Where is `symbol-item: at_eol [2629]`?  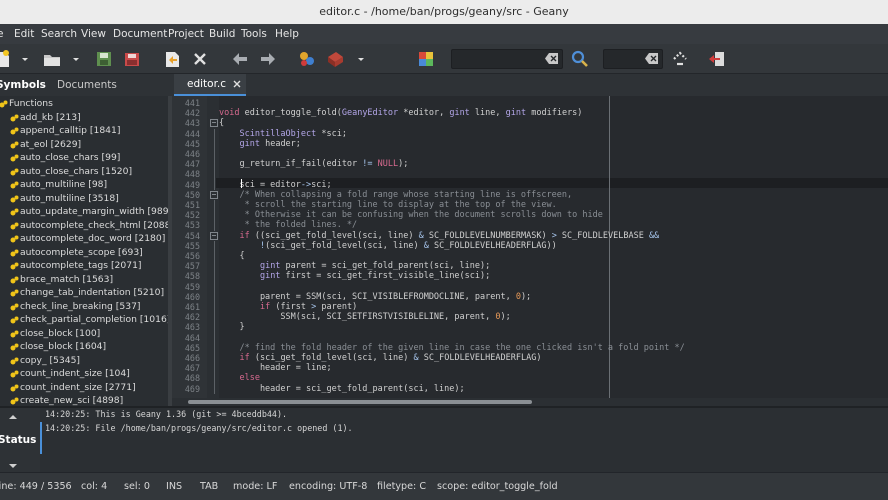 symbol-item: at_eol [2629] is located at coordinates (84, 145).